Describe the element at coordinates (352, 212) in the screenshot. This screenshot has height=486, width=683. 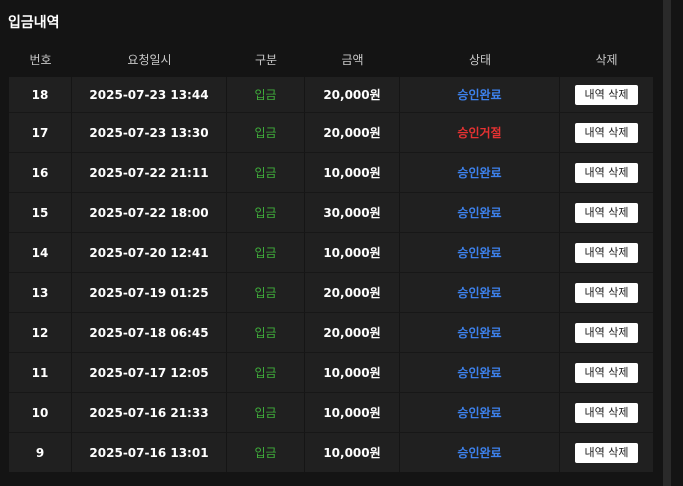
I see `cell-amount: 30,000원` at that location.